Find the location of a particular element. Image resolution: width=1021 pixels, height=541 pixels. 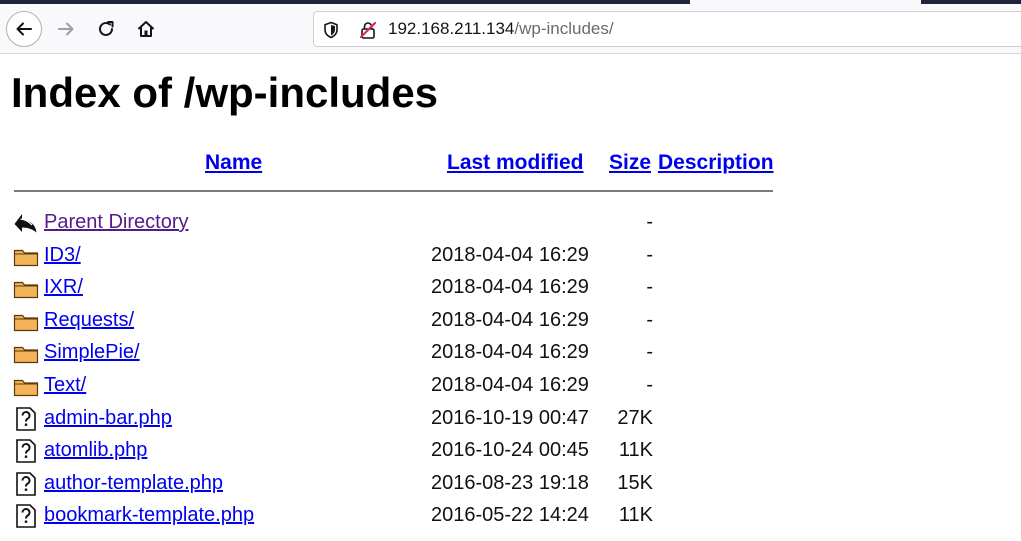

sort-by-size-link: Size is located at coordinates (630, 163).